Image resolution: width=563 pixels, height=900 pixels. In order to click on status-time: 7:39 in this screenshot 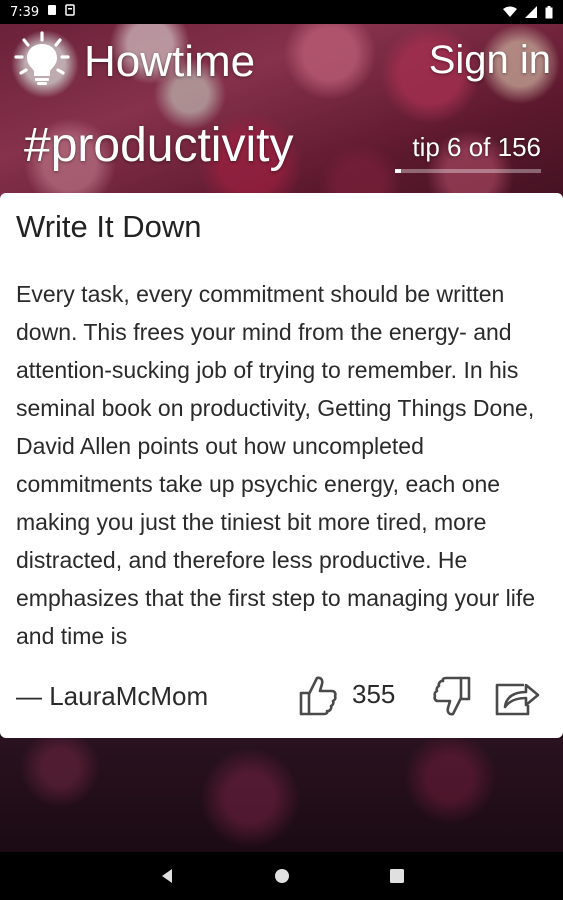, I will do `click(25, 12)`.